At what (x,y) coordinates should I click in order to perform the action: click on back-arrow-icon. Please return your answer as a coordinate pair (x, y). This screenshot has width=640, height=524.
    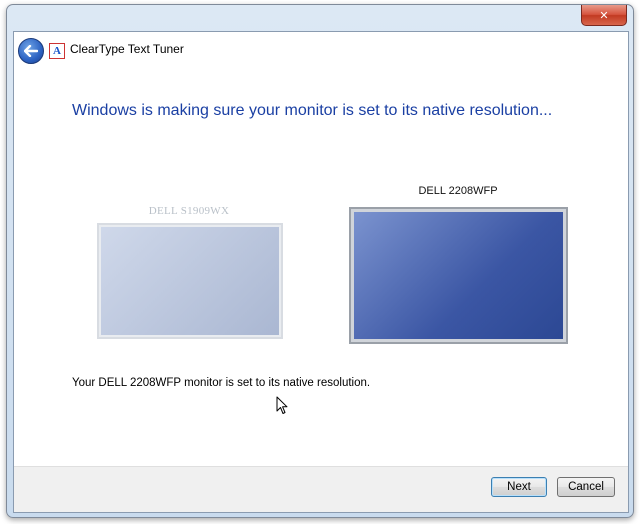
    Looking at the image, I should click on (31, 51).